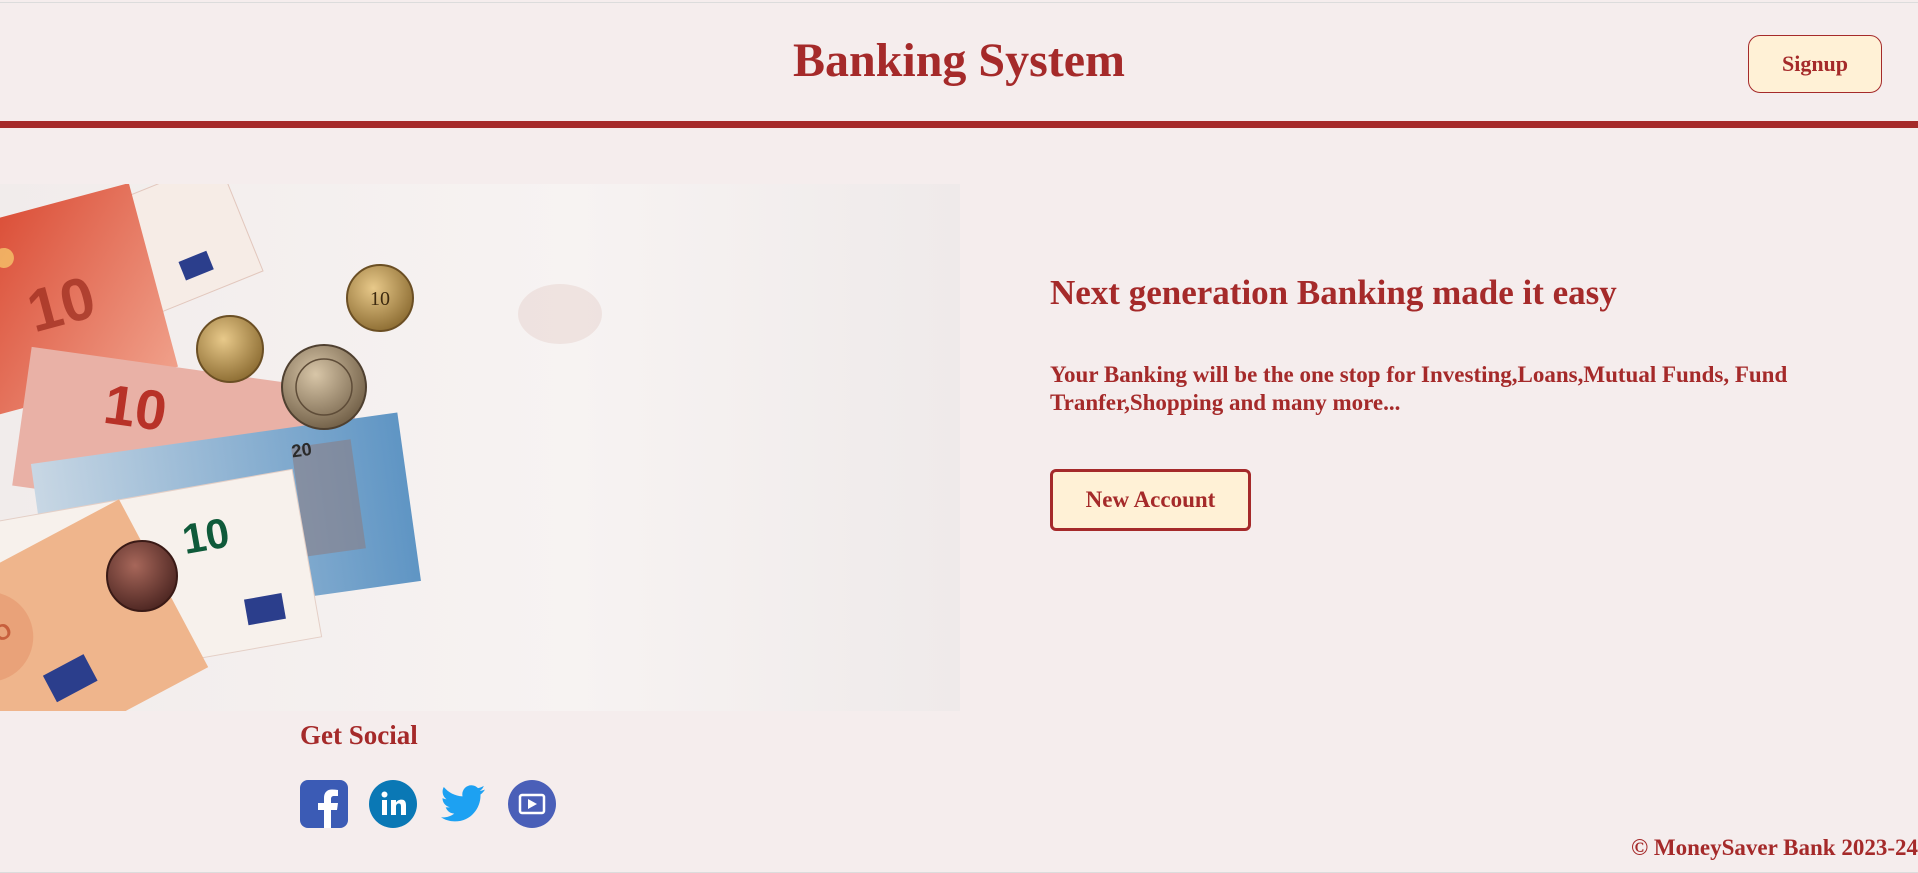  Describe the element at coordinates (463, 804) in the screenshot. I see `twitter-icon` at that location.